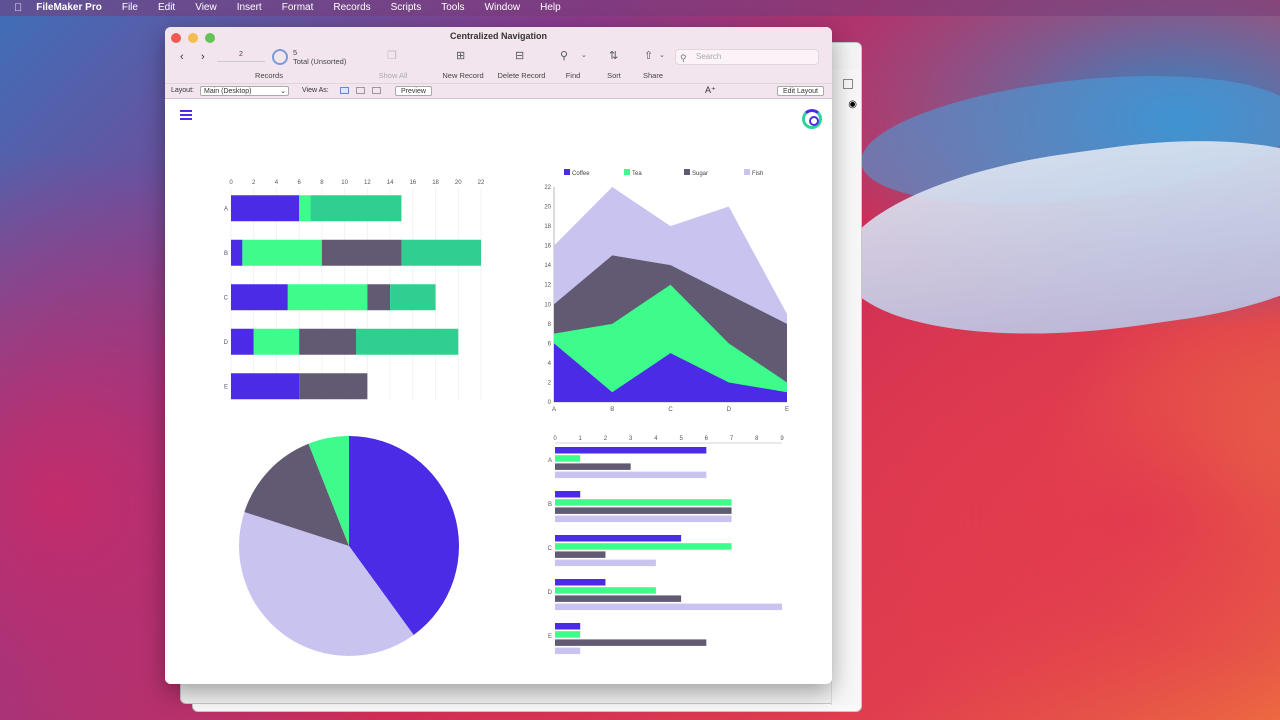 This screenshot has width=1280, height=720. I want to click on menu-records: Records, so click(351, 8).